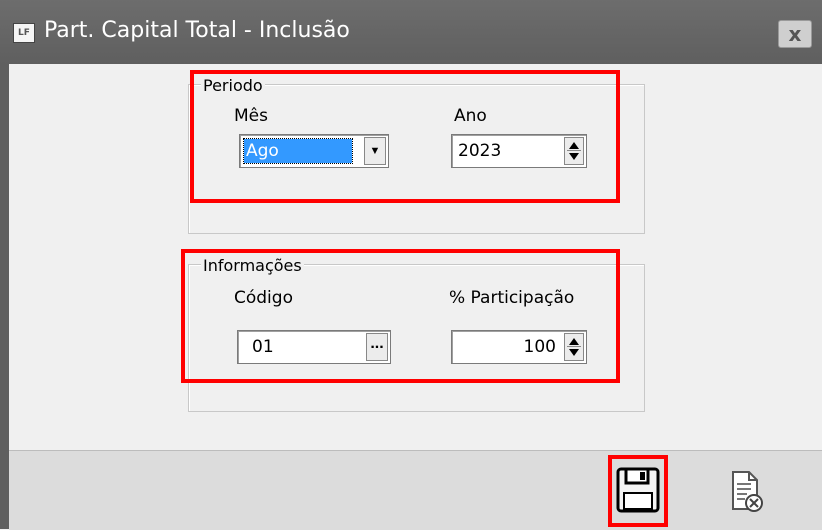 The image size is (822, 530). I want to click on window-title: Part. Capital Total - Inclusão, so click(197, 30).